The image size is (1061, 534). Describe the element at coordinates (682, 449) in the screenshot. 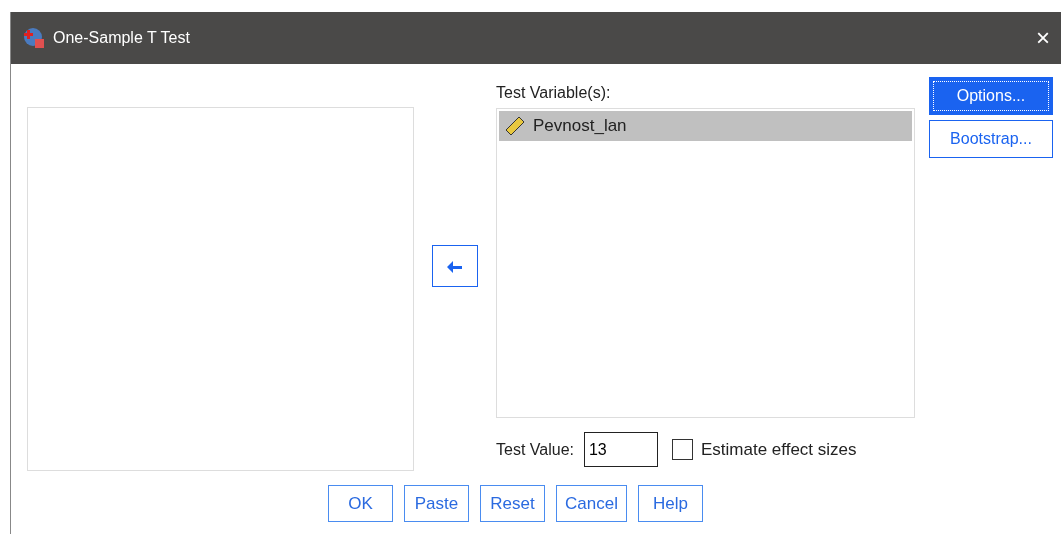

I see `checkbox` at that location.